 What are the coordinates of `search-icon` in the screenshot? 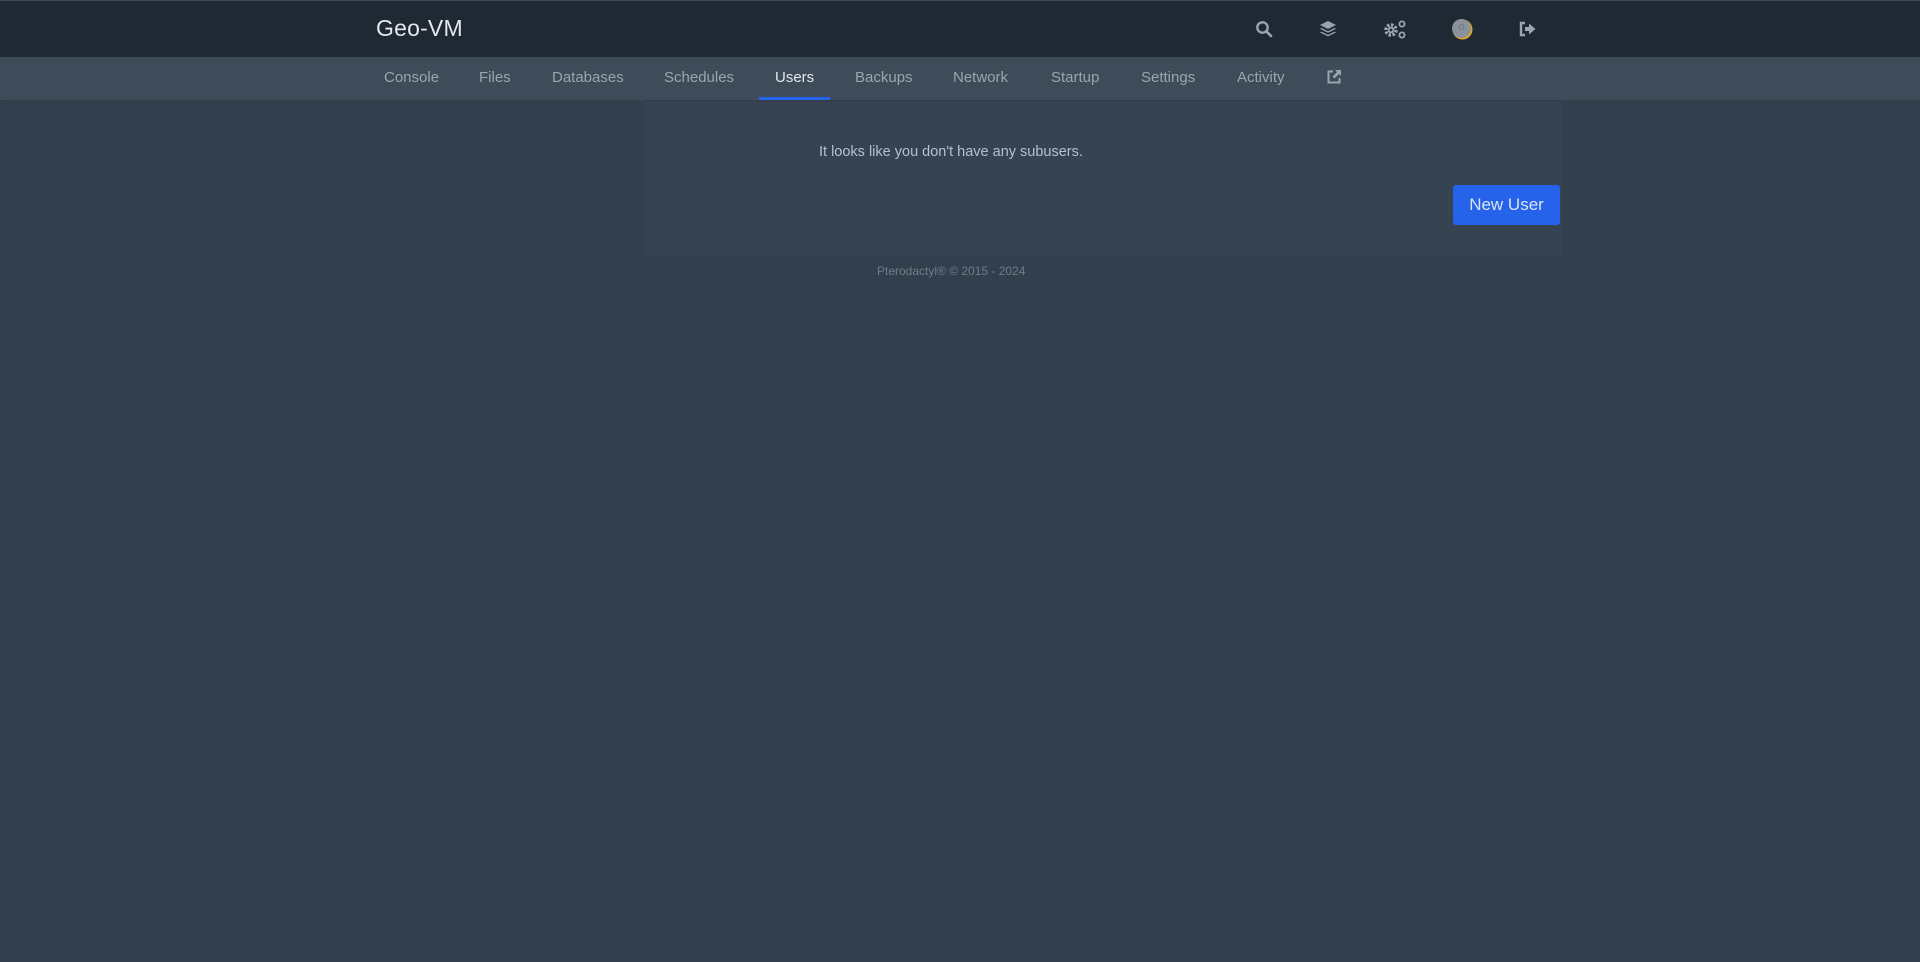 It's located at (1264, 29).